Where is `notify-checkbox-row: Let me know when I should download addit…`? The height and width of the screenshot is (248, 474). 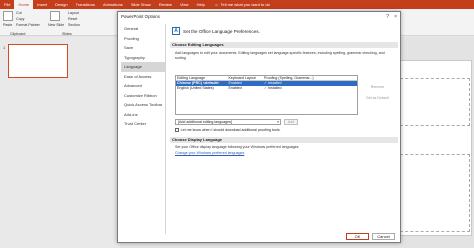 notify-checkbox-row: Let me know when I should download addit… is located at coordinates (228, 130).